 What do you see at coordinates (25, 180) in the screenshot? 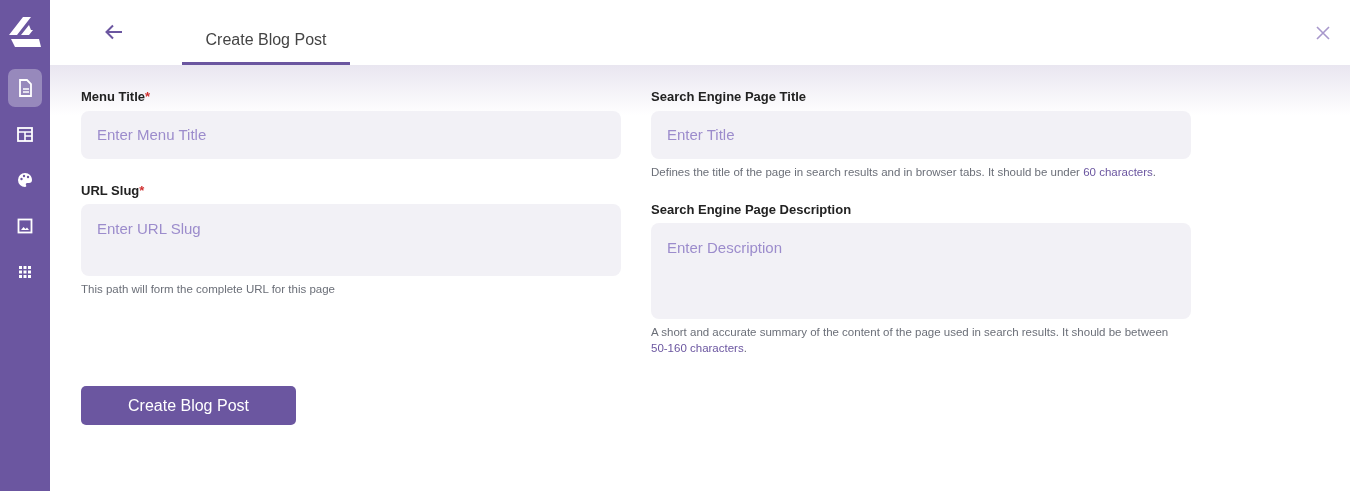
I see `palette-icon` at bounding box center [25, 180].